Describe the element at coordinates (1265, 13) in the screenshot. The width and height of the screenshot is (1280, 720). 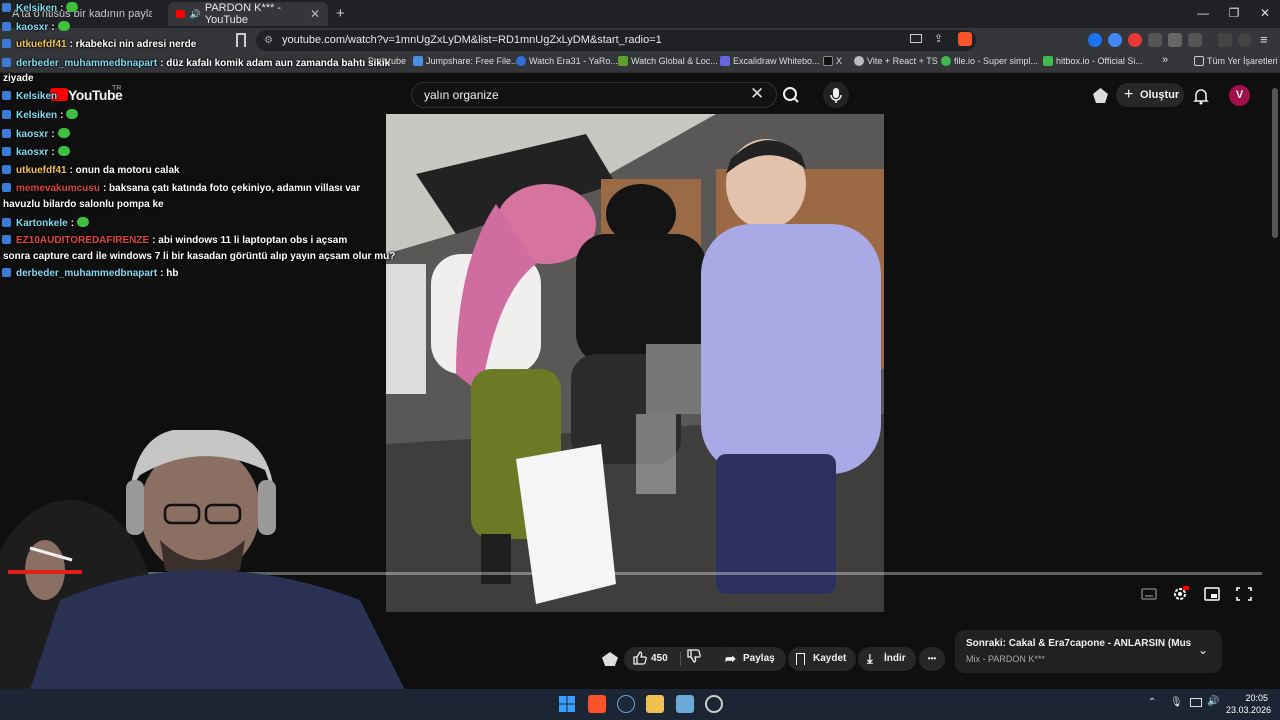
I see `close-window-icon: ✕` at that location.